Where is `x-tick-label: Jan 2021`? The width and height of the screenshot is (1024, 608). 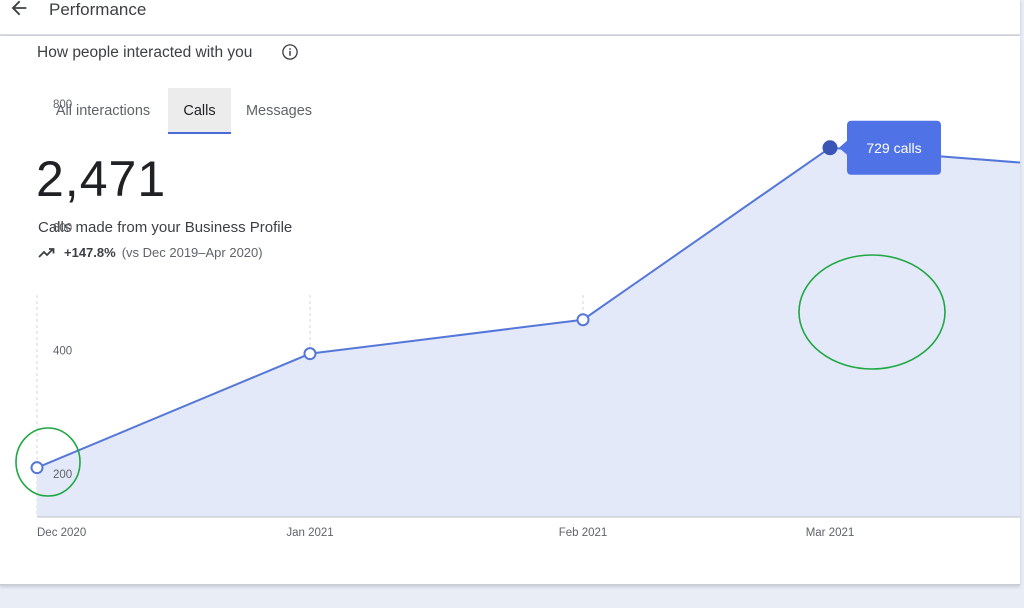
x-tick-label: Jan 2021 is located at coordinates (309, 533).